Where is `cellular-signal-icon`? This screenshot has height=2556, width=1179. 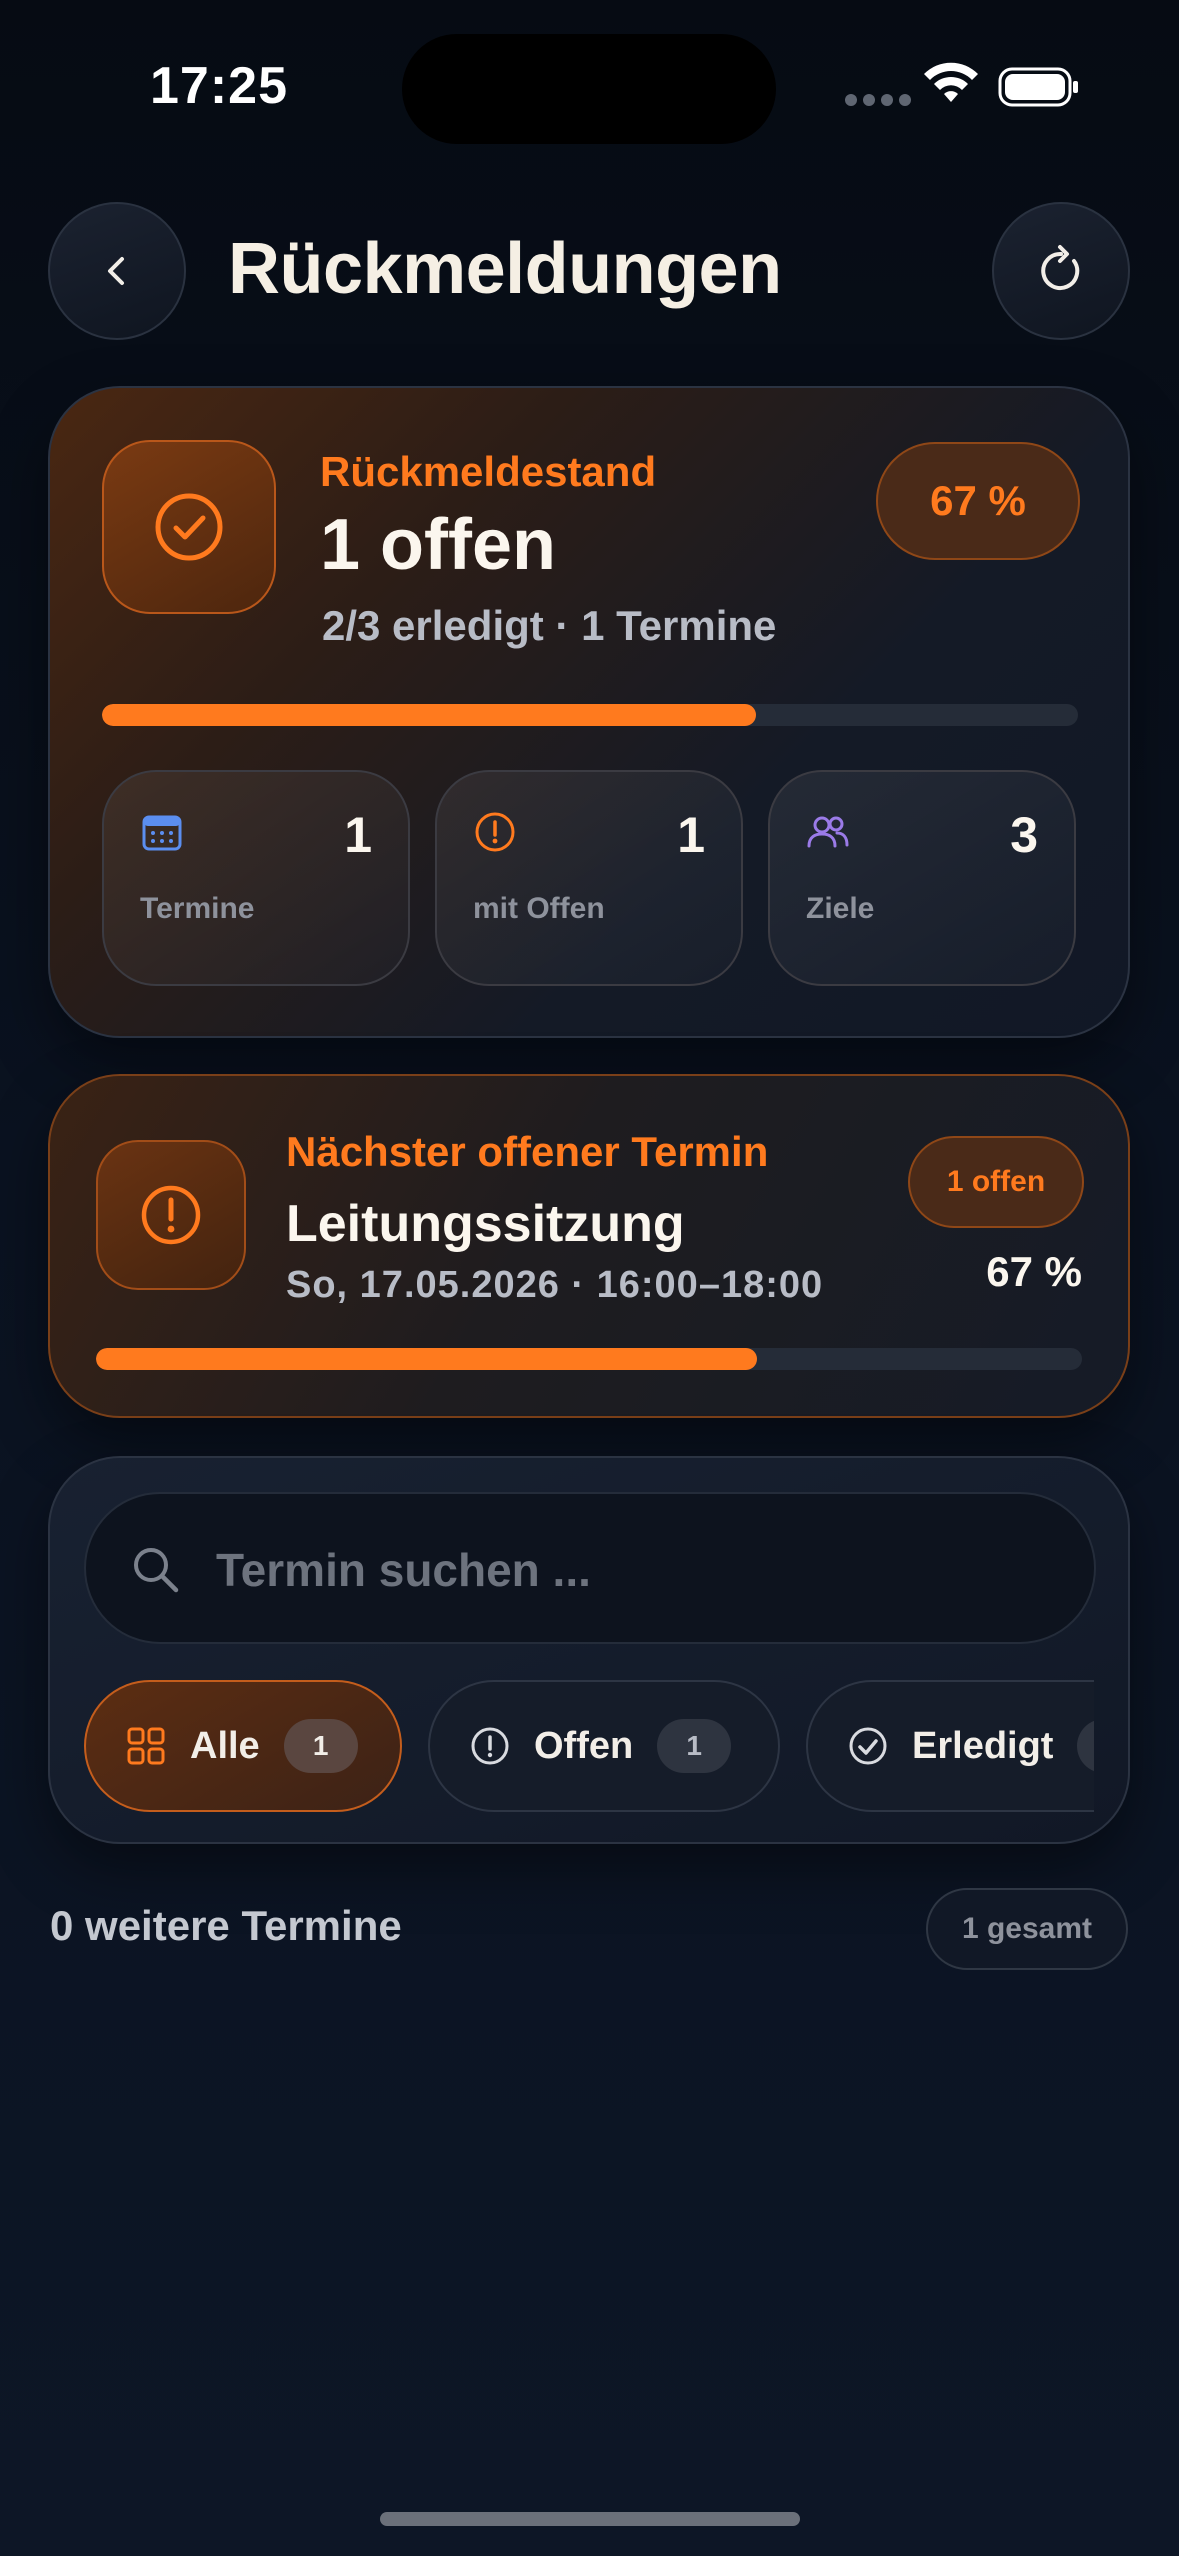
cellular-signal-icon is located at coordinates (878, 100).